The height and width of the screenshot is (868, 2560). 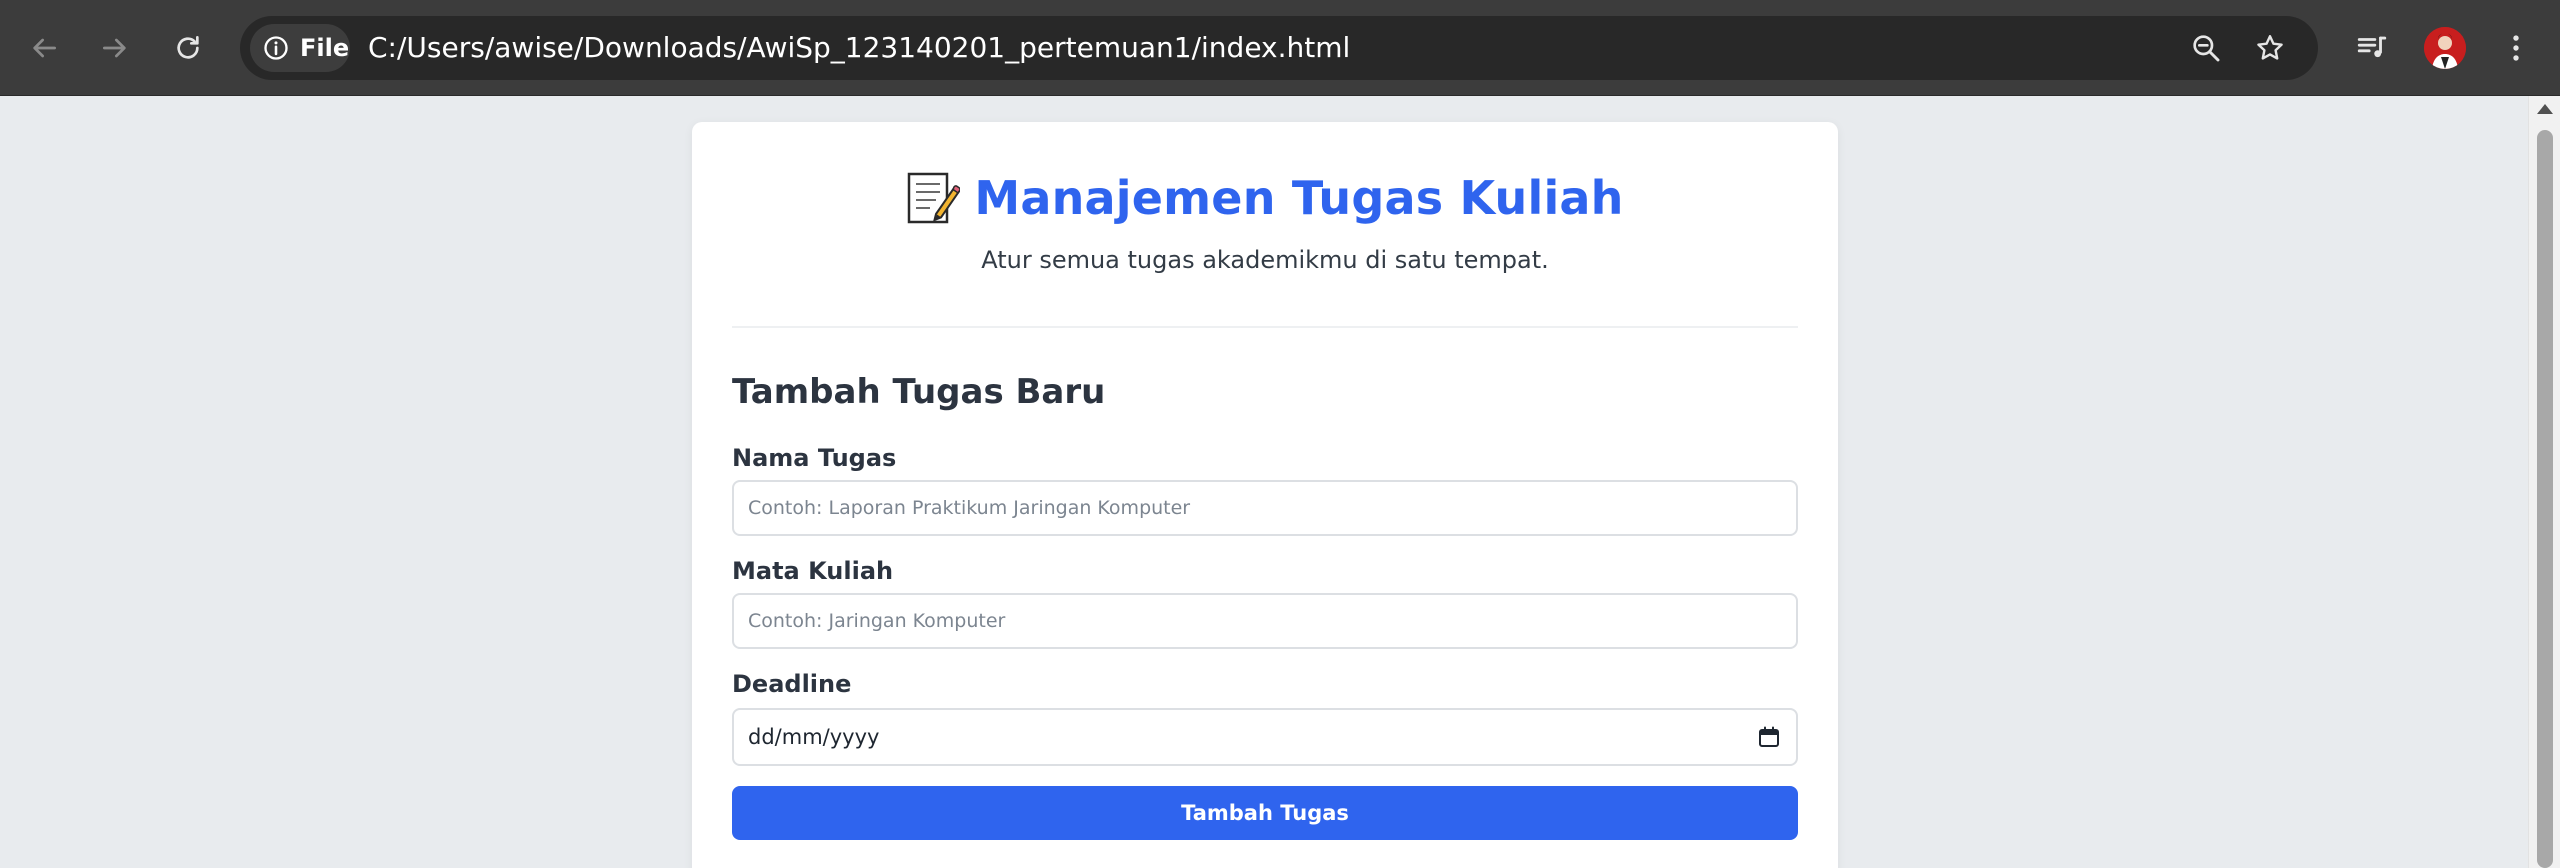 I want to click on reload-button, so click(x=188, y=48).